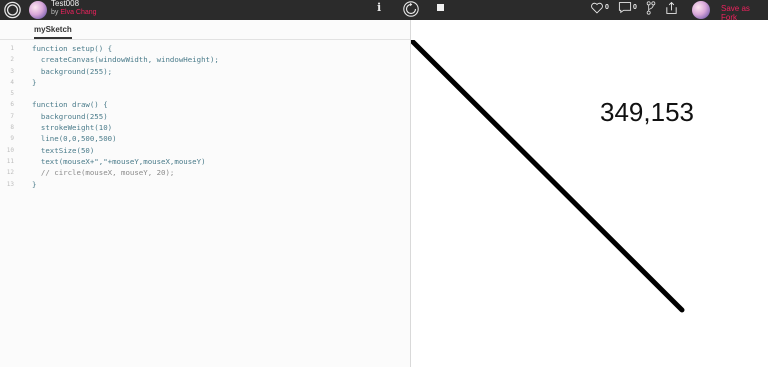 This screenshot has width=768, height=367. I want to click on byline: by Elva Chang, so click(74, 12).